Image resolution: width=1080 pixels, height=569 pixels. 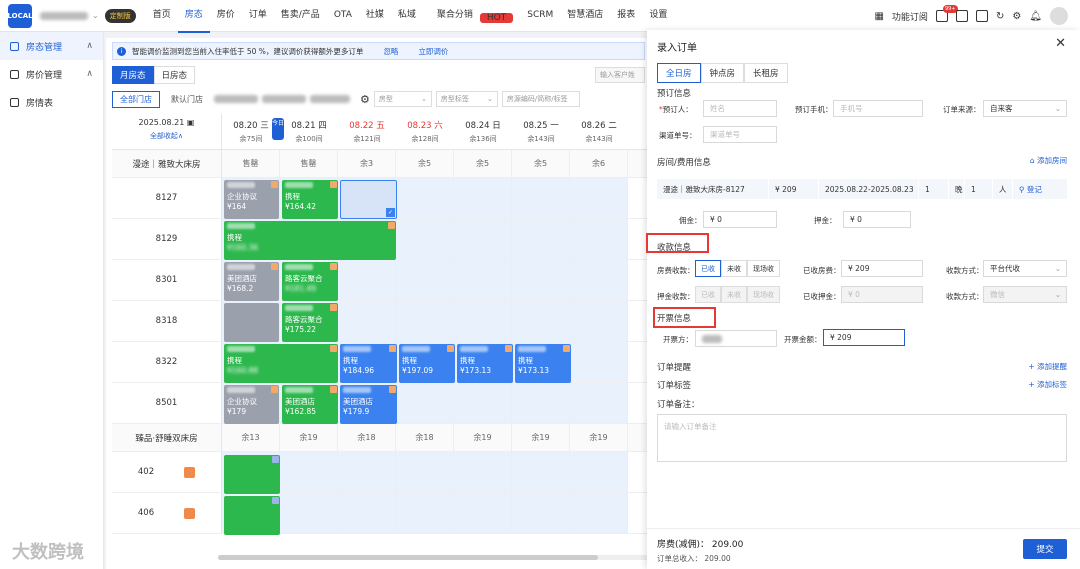 I want to click on tab-hourly: 钟点房, so click(x=722, y=73).